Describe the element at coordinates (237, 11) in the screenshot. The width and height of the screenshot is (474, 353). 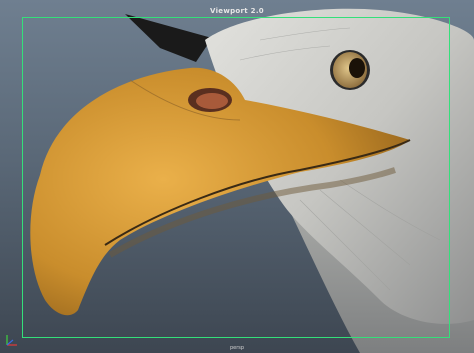
I see `viewport-title: Viewport 2.0` at that location.